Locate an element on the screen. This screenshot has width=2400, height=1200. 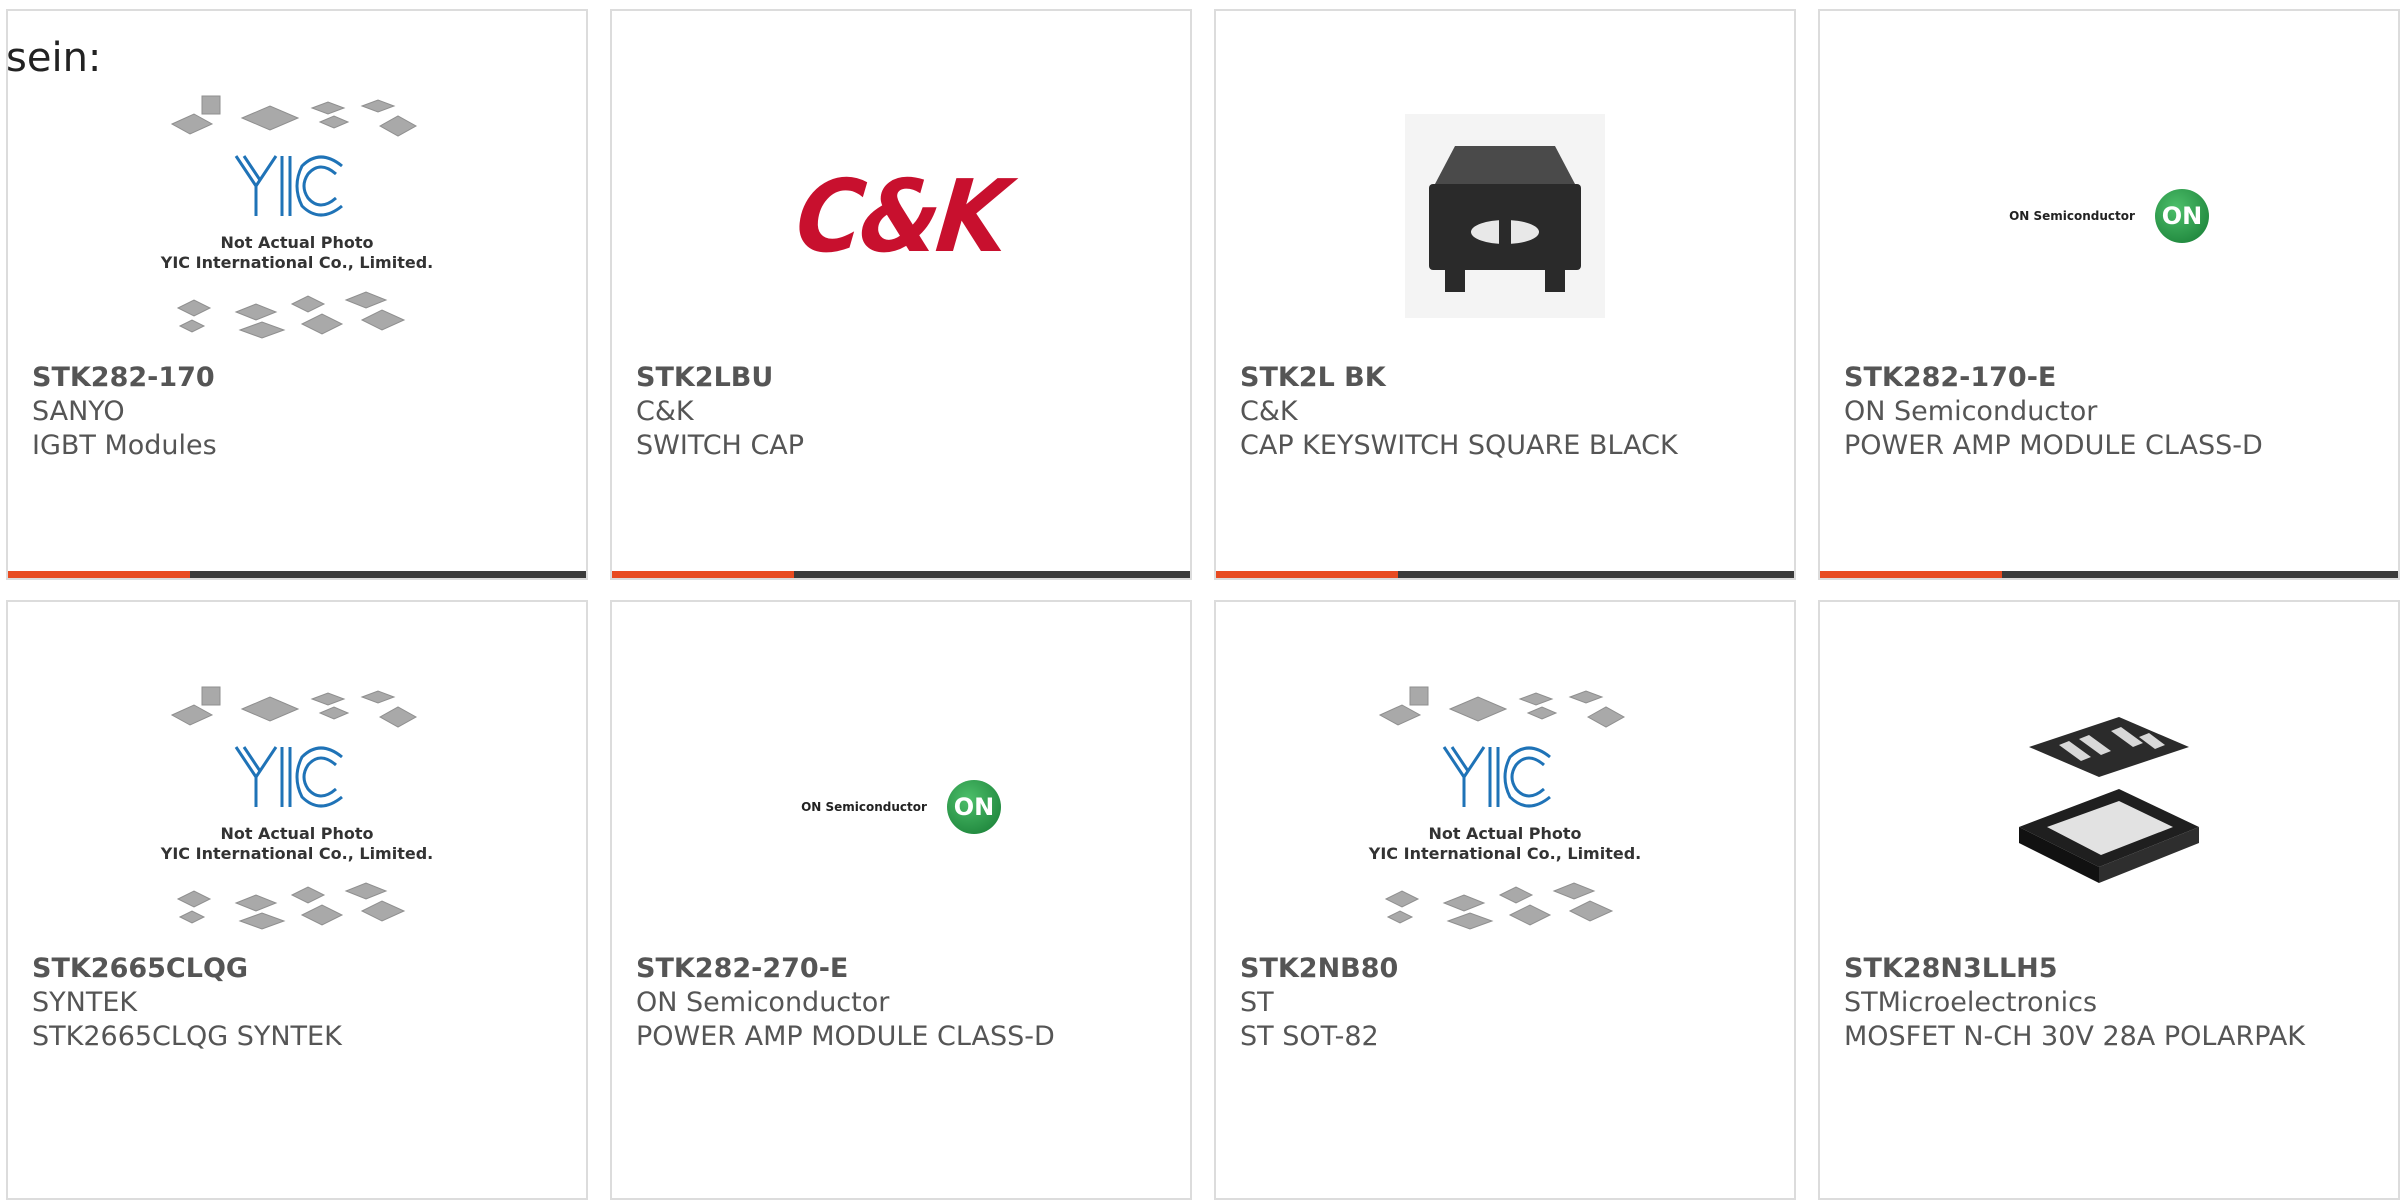
manufacturer: SYNTEK is located at coordinates (85, 1002).